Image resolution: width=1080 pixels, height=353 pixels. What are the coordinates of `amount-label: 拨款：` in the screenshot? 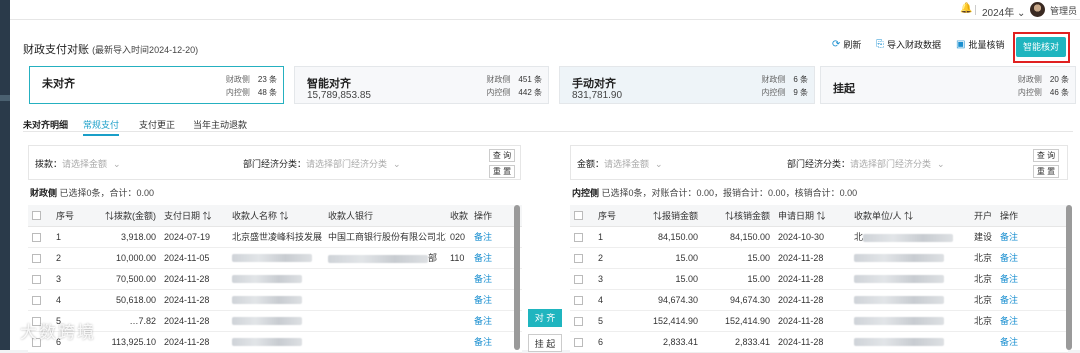 It's located at (49, 164).